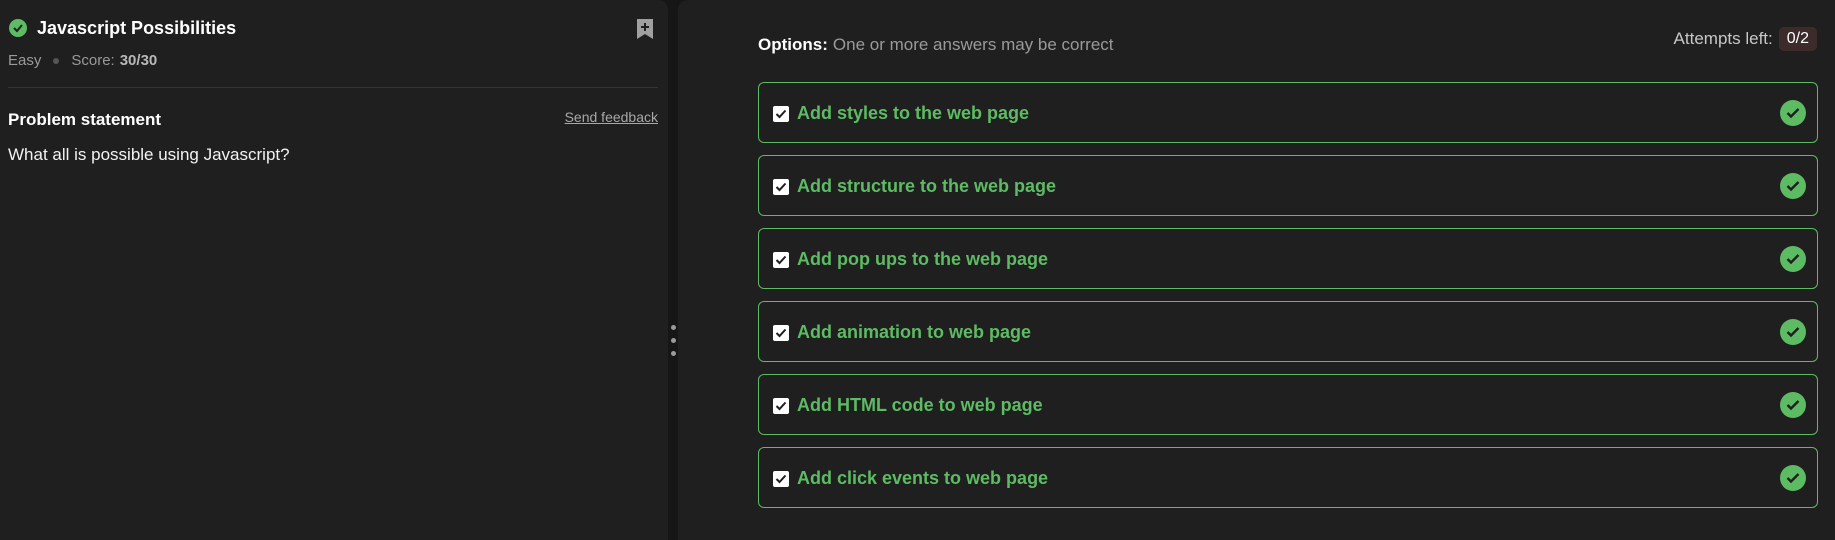 This screenshot has height=540, width=1835. I want to click on options-label: Options:, so click(793, 44).